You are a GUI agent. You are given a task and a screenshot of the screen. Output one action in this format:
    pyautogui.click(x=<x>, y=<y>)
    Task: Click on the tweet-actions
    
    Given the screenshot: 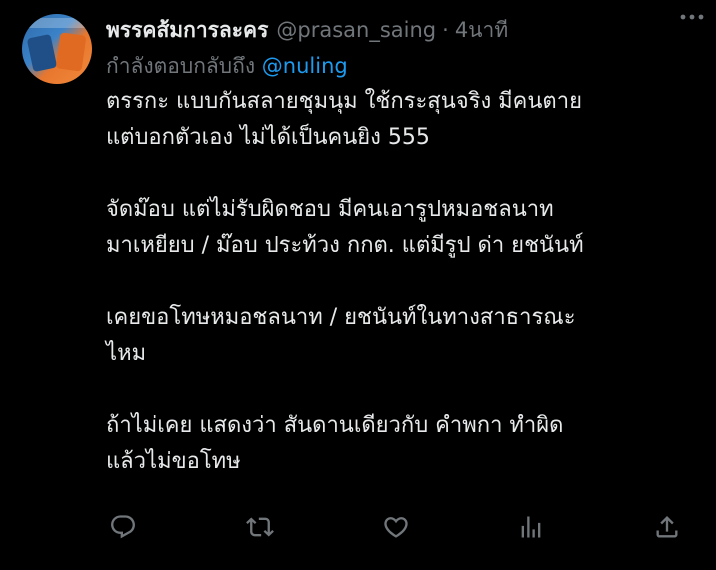 What is the action you would take?
    pyautogui.click(x=396, y=530)
    